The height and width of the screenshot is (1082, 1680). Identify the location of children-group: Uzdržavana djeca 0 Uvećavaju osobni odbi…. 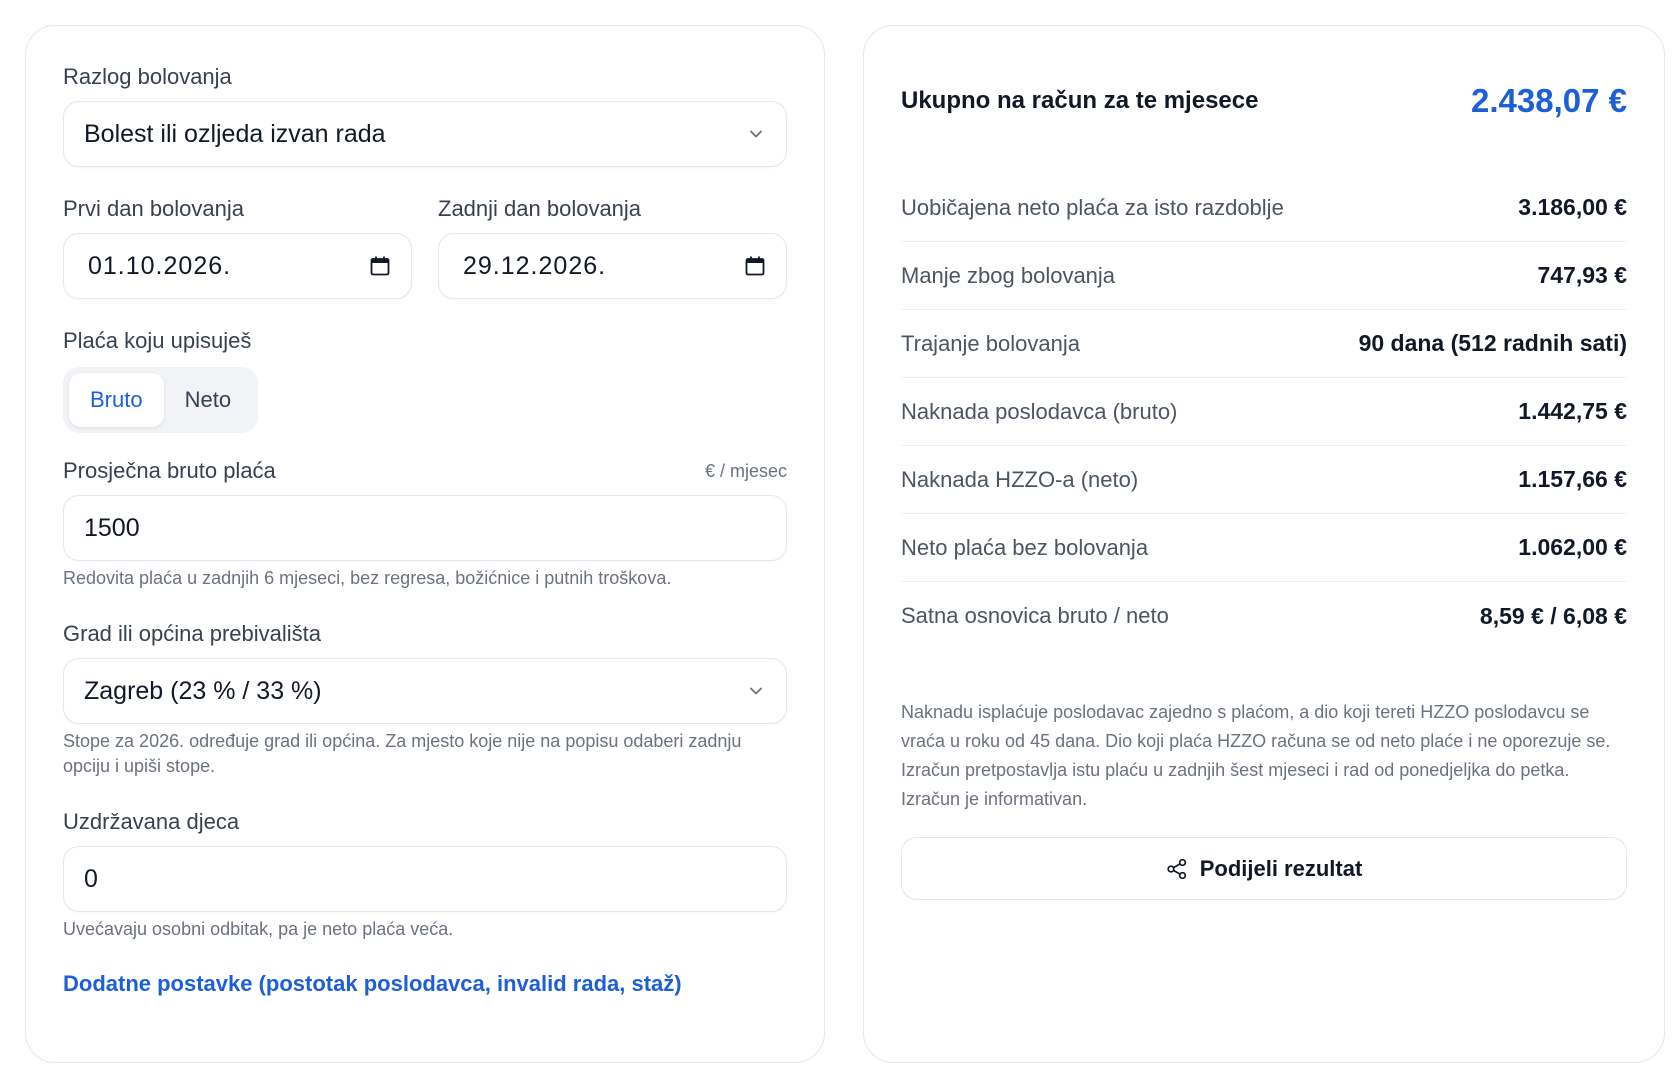
(425, 875).